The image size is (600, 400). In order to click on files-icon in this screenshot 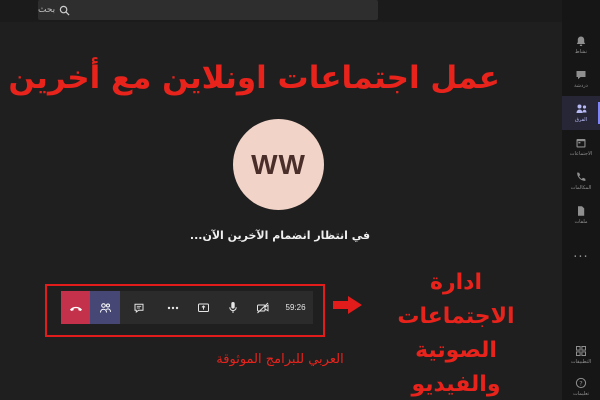, I will do `click(581, 211)`.